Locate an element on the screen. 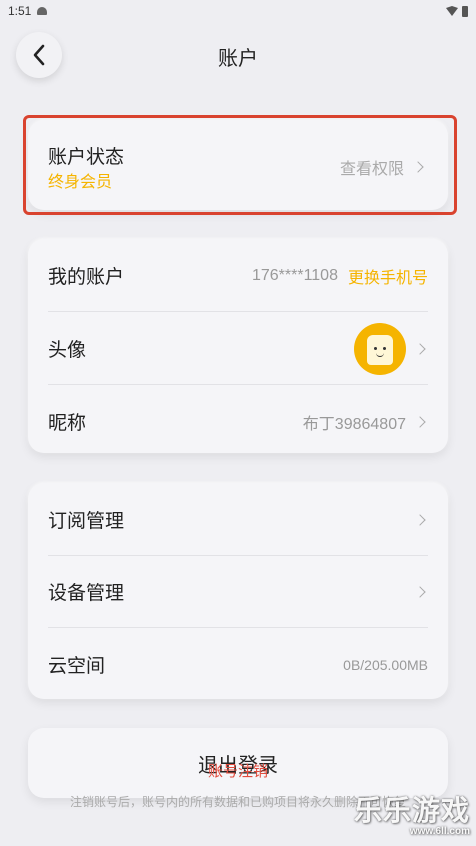  nickname-right: 布丁39864807 is located at coordinates (365, 422).